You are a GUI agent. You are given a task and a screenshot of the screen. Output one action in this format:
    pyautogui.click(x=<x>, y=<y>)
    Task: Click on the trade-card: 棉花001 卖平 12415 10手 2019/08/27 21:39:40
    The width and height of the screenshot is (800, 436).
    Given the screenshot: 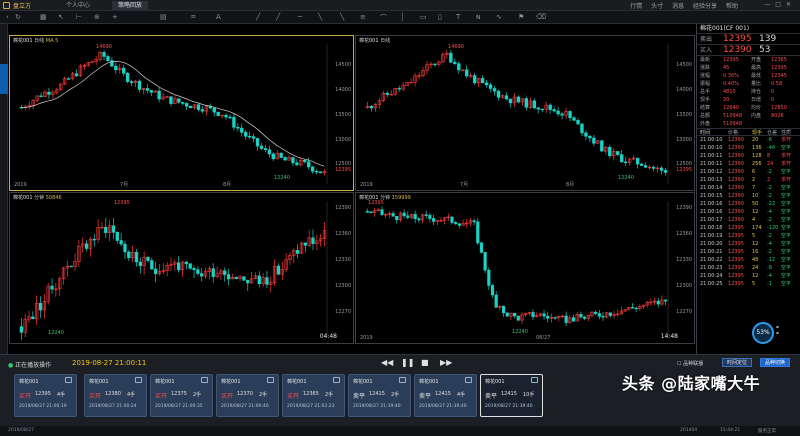 What is the action you would take?
    pyautogui.click(x=511, y=395)
    